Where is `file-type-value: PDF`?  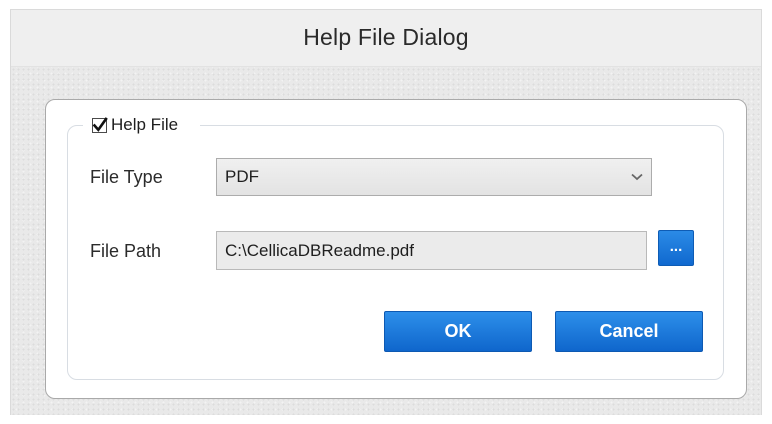
file-type-value: PDF is located at coordinates (242, 176).